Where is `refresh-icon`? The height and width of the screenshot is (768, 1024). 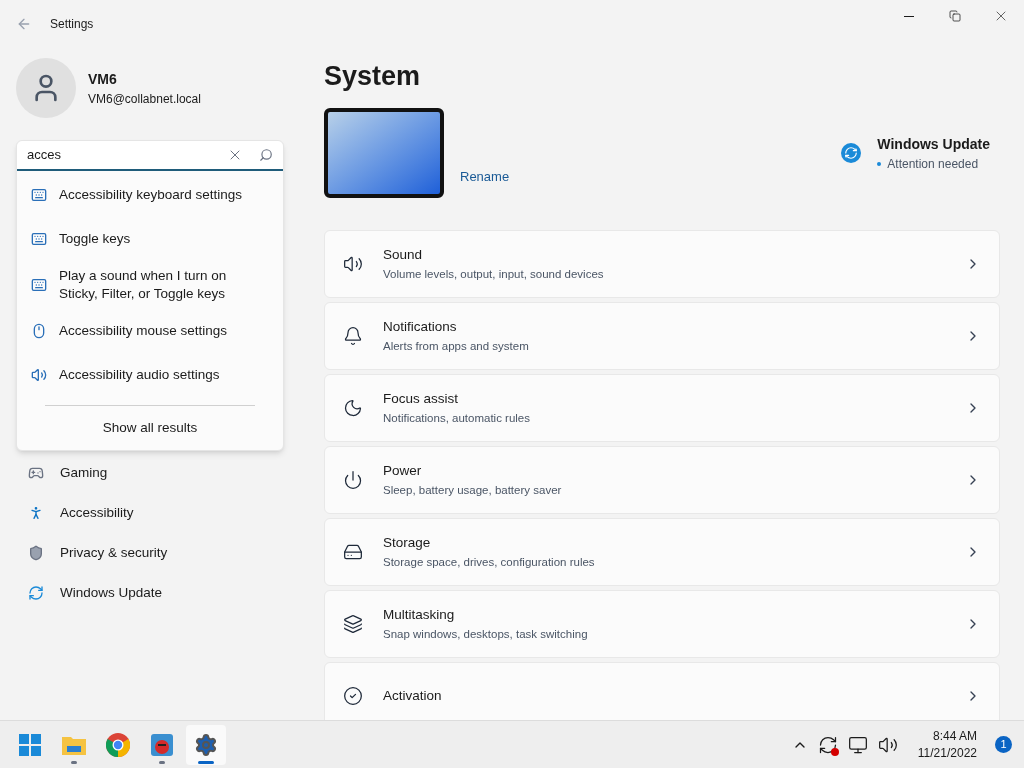
refresh-icon is located at coordinates (36, 593).